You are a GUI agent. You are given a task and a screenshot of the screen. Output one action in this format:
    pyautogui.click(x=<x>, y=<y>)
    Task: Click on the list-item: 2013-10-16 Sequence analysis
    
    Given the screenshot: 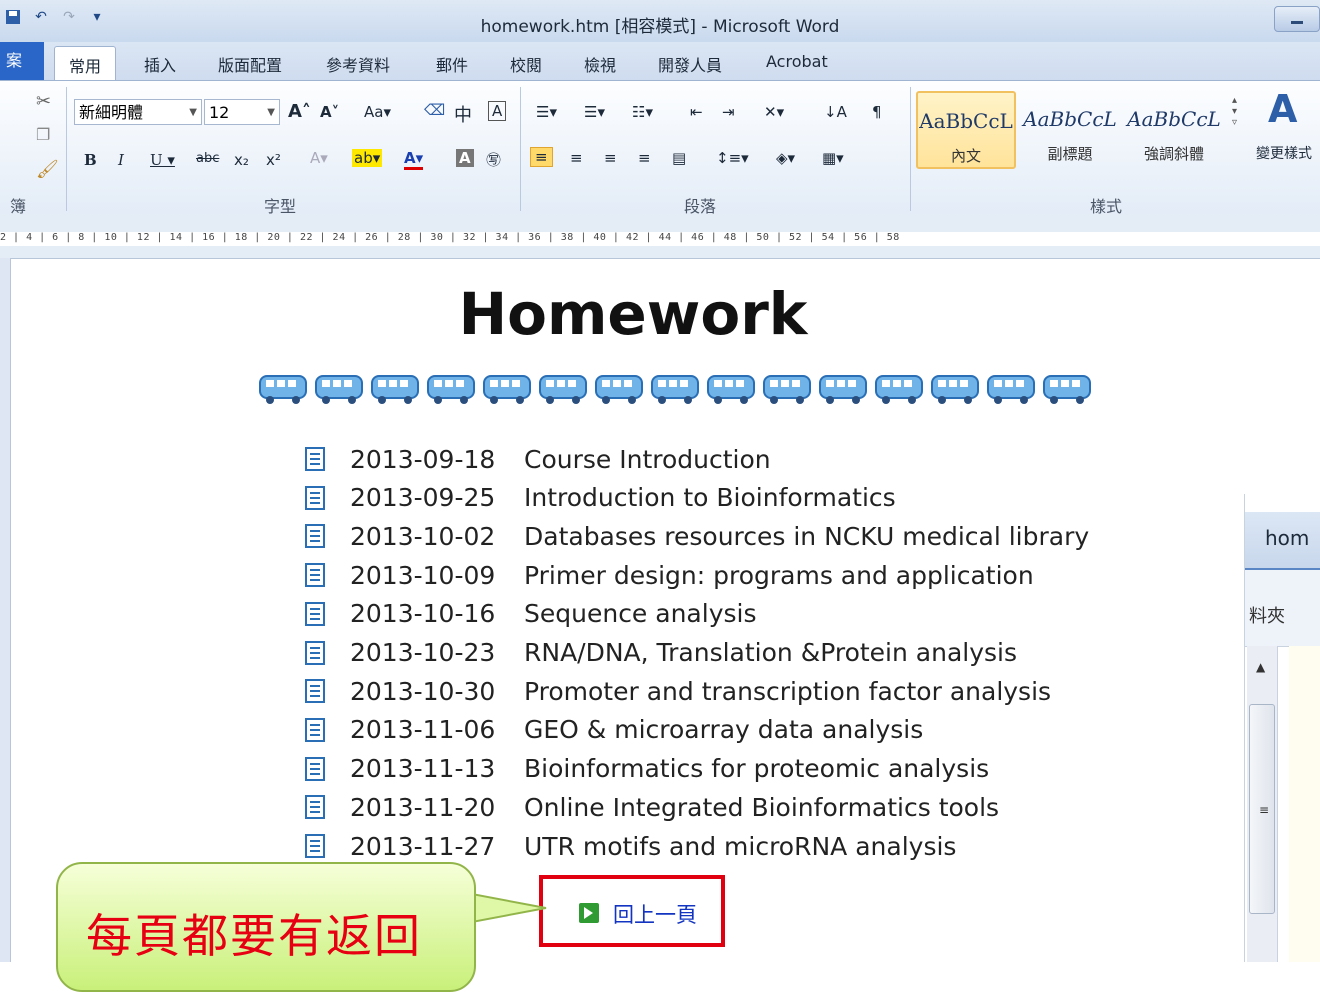 What is the action you would take?
    pyautogui.click(x=530, y=614)
    